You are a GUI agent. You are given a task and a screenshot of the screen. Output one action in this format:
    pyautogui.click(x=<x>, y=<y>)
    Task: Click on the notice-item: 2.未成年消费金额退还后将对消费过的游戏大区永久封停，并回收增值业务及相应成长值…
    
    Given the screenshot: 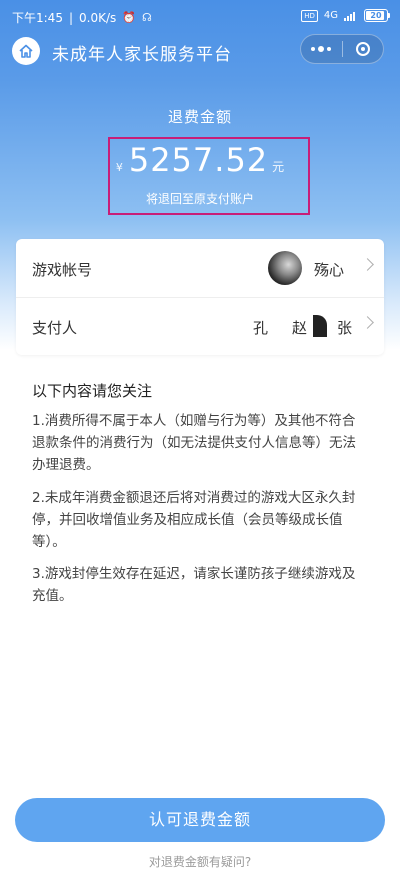 What is the action you would take?
    pyautogui.click(x=194, y=520)
    